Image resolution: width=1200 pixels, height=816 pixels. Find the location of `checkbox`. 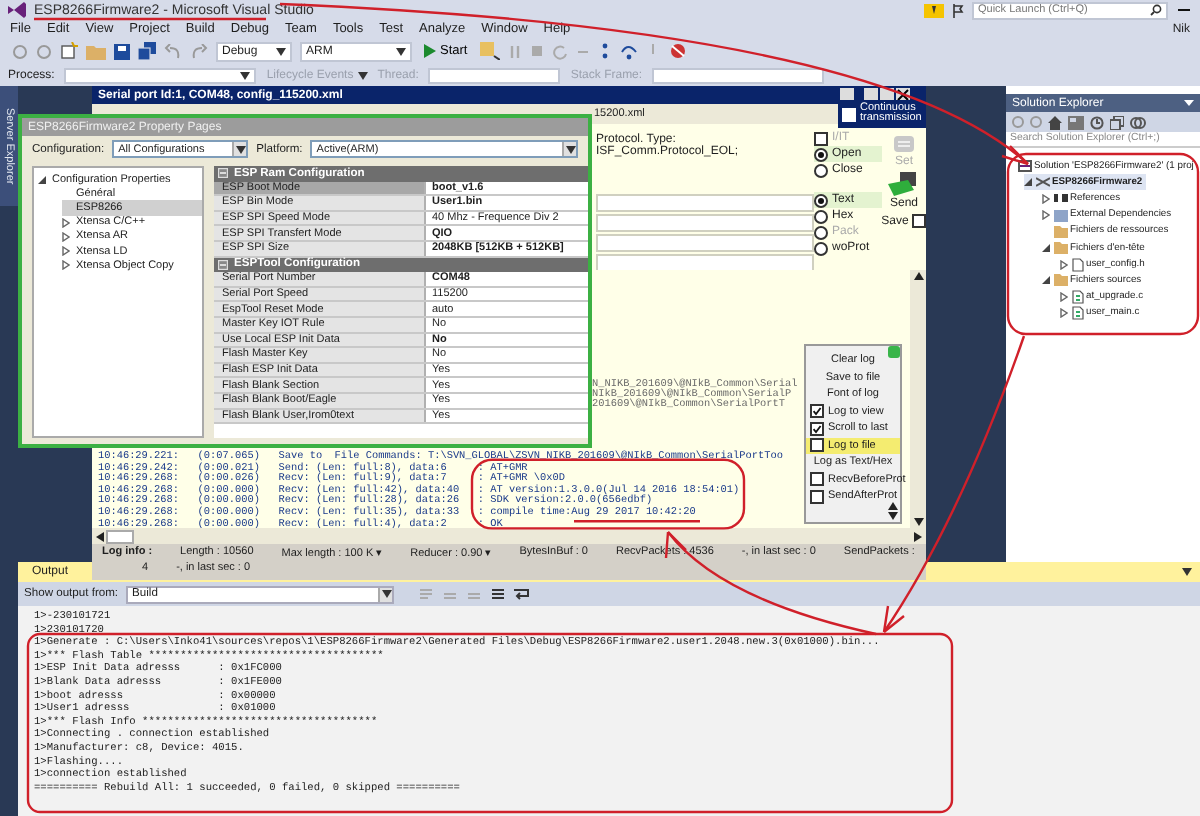

checkbox is located at coordinates (849, 114).